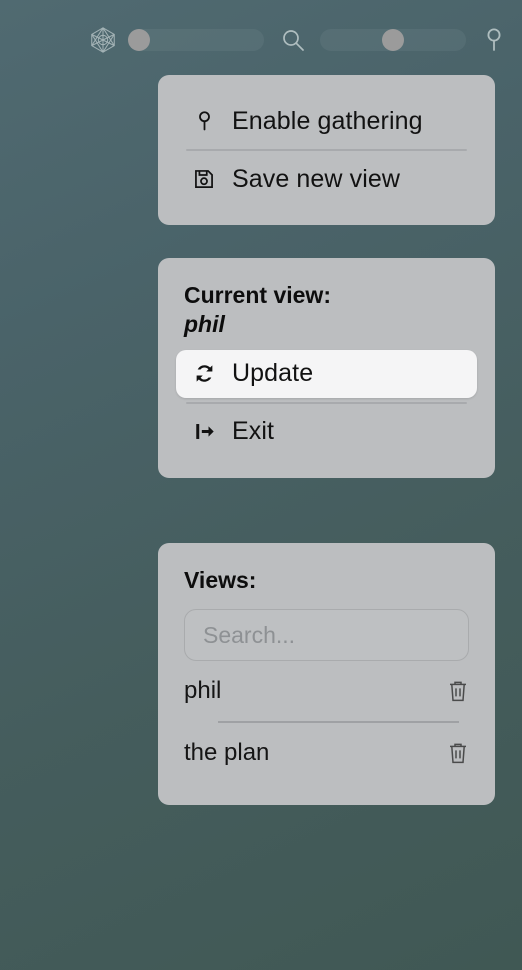 The image size is (522, 970). I want to click on left-slider, so click(196, 40).